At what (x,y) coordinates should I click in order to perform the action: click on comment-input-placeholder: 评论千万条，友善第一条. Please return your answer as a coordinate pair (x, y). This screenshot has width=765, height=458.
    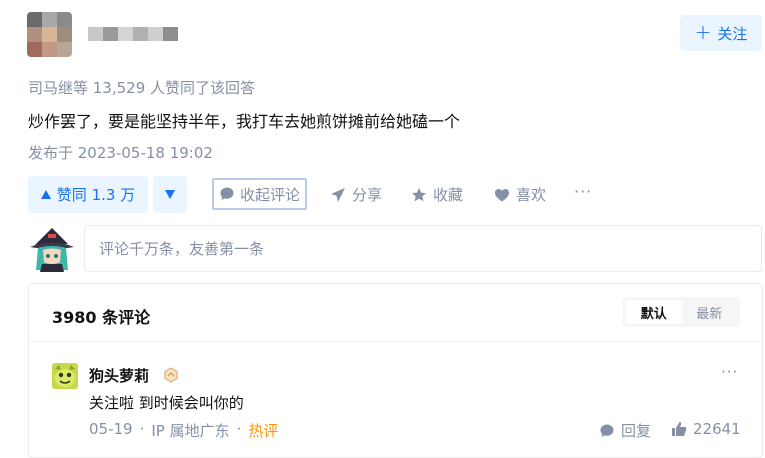
    Looking at the image, I should click on (182, 249).